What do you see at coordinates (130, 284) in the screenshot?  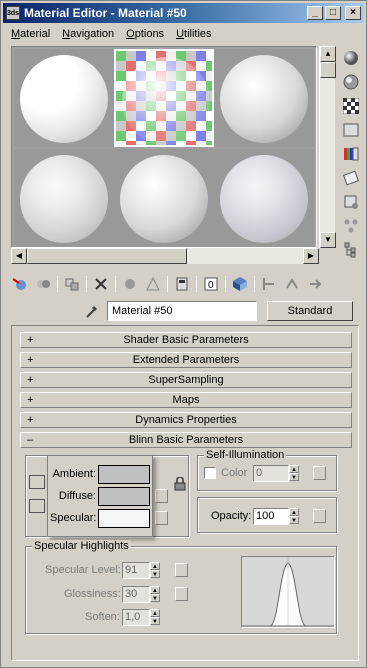 I see `make-material-copy-icon` at bounding box center [130, 284].